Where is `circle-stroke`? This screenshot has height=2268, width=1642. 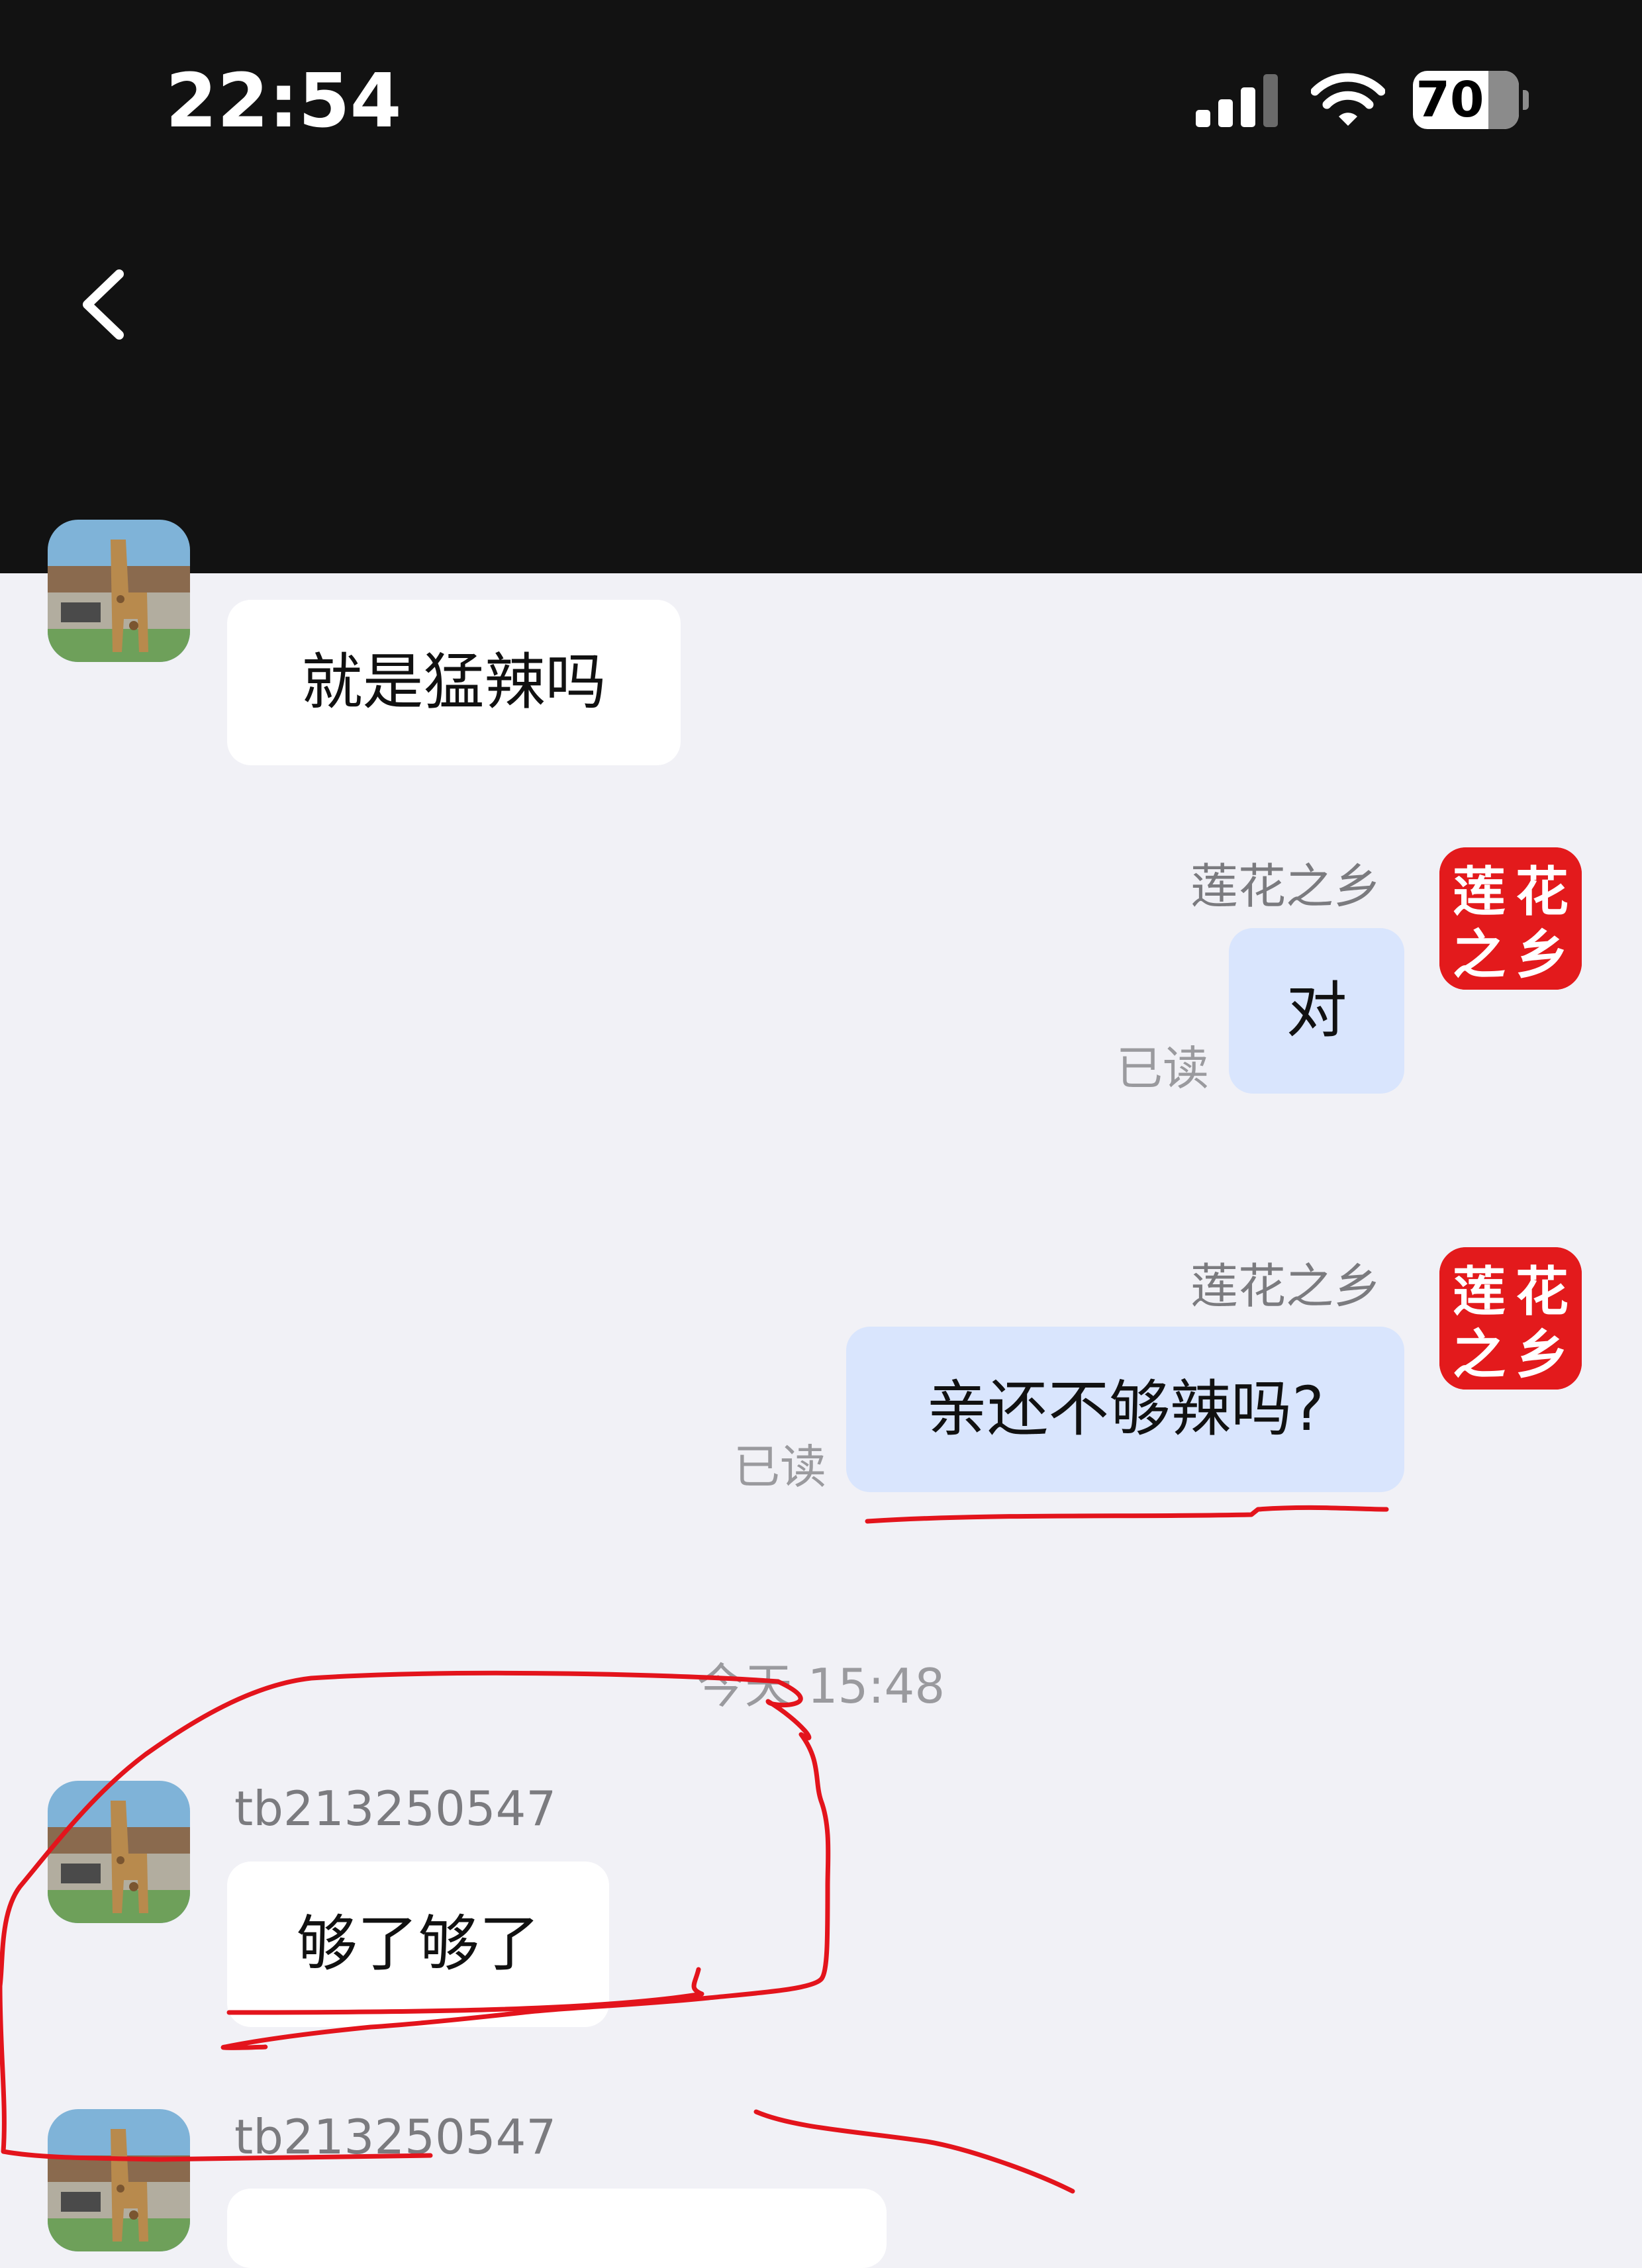
circle-stroke is located at coordinates (391, 1916).